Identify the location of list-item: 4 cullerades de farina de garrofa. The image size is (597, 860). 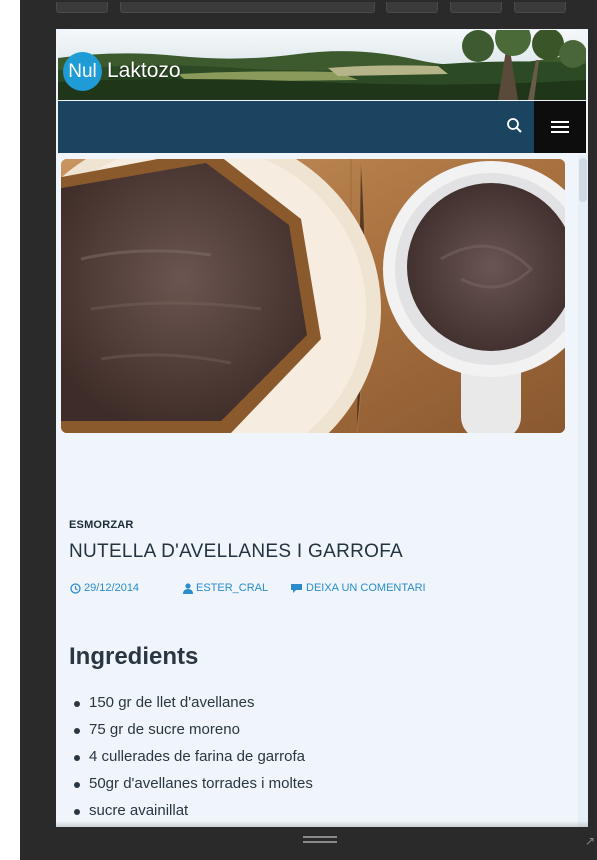
(192, 759).